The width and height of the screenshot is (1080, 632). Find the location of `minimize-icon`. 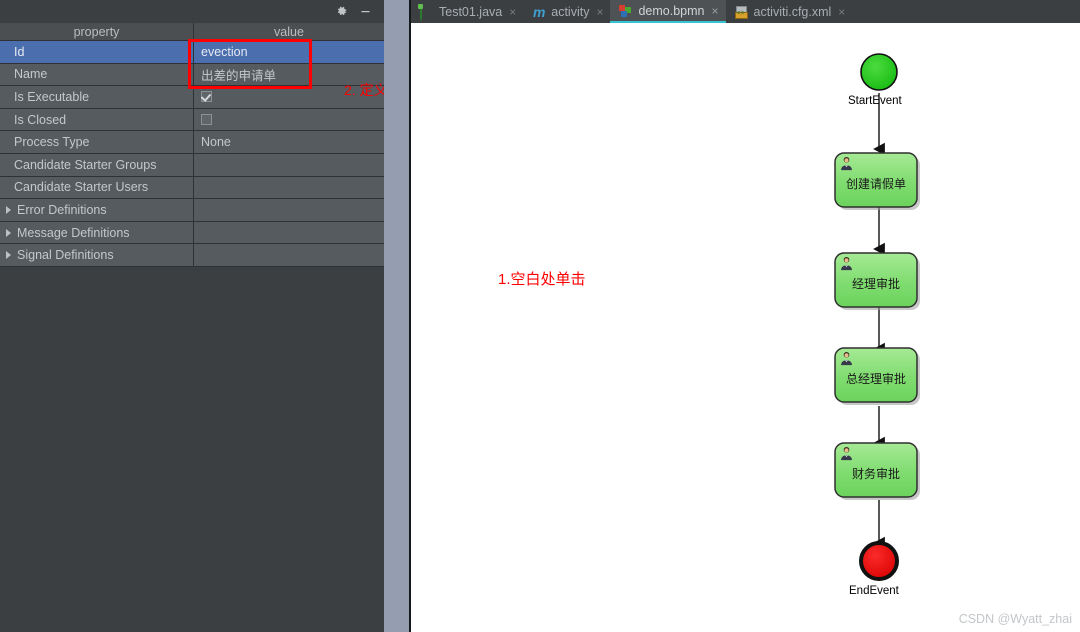

minimize-icon is located at coordinates (365, 12).